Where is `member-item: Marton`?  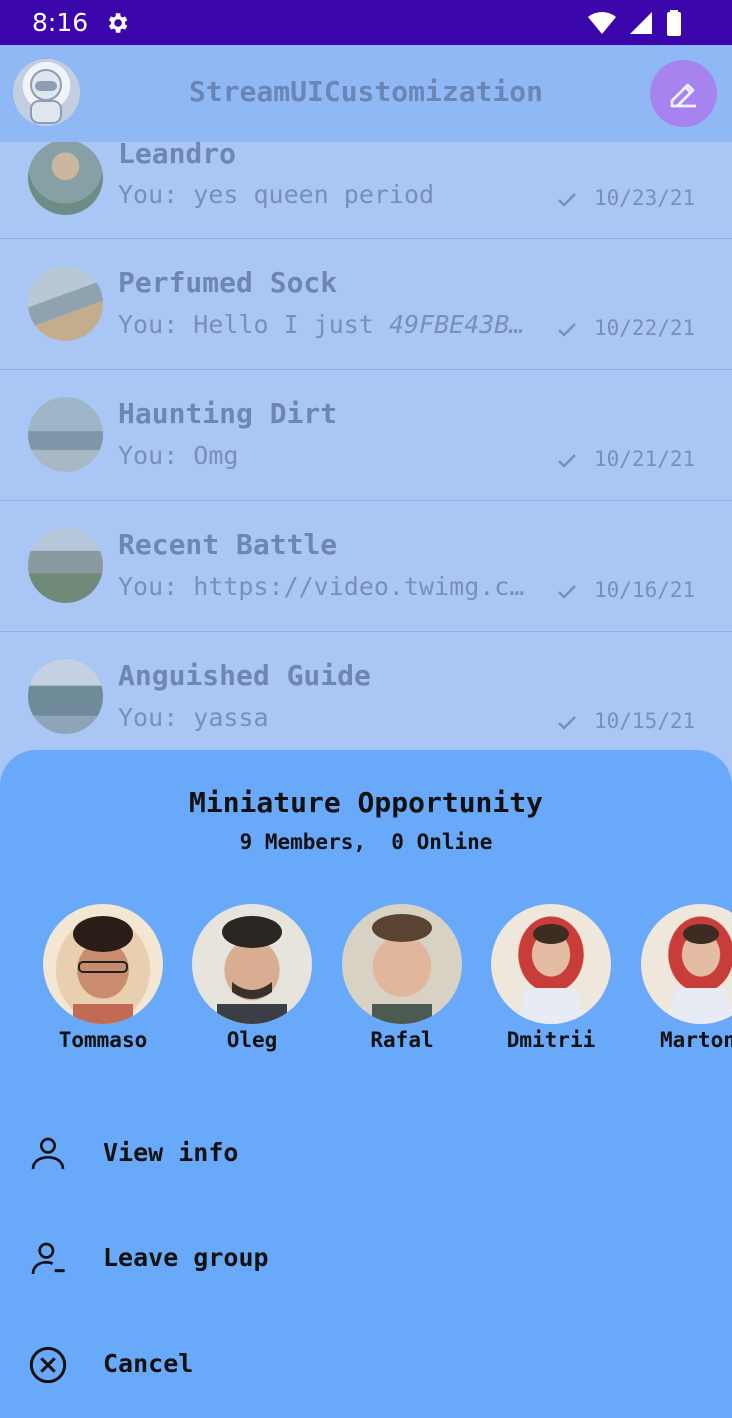 member-item: Marton is located at coordinates (686, 978).